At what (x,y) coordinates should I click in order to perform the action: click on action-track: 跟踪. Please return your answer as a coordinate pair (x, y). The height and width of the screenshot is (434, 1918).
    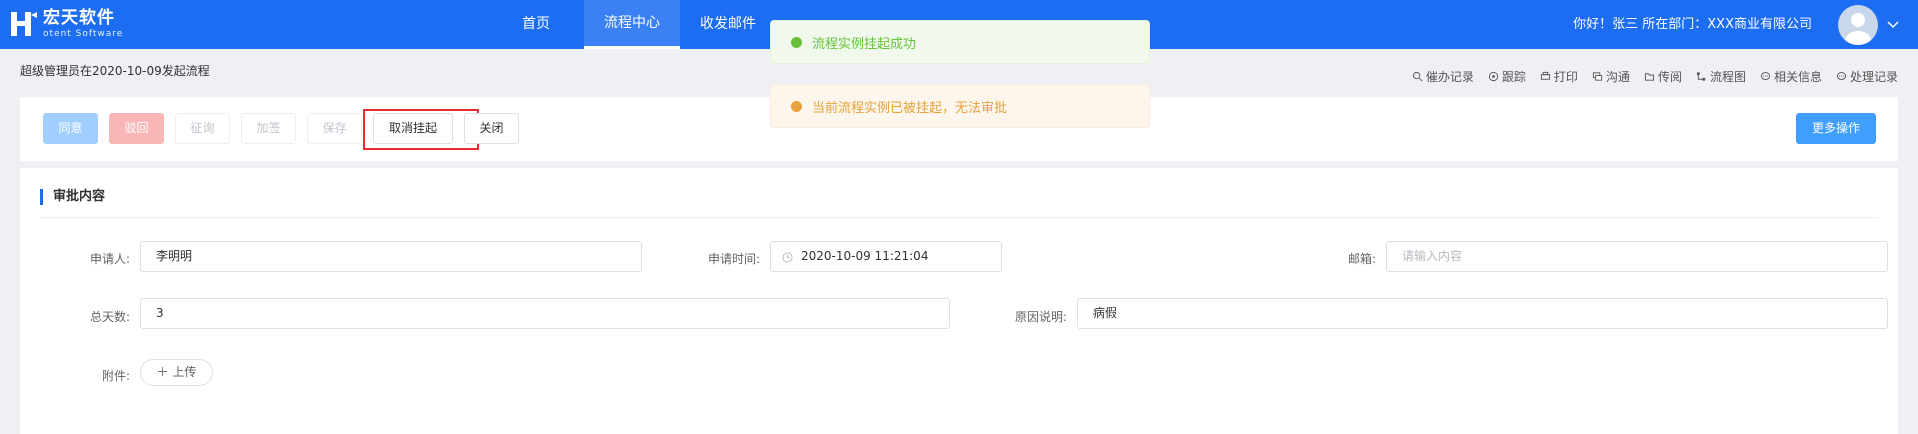
    Looking at the image, I should click on (1507, 76).